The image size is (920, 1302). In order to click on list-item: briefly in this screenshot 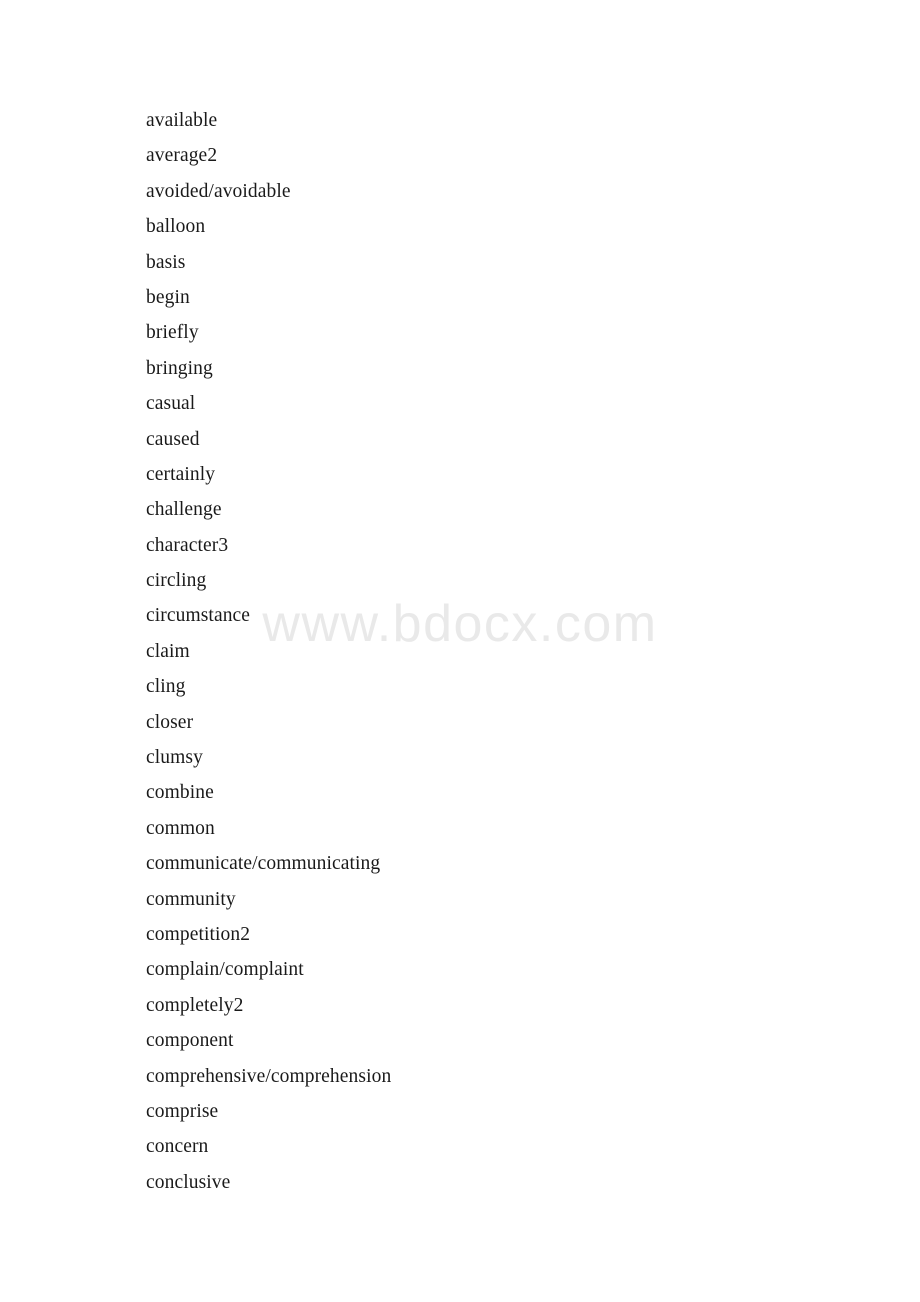, I will do `click(172, 333)`.